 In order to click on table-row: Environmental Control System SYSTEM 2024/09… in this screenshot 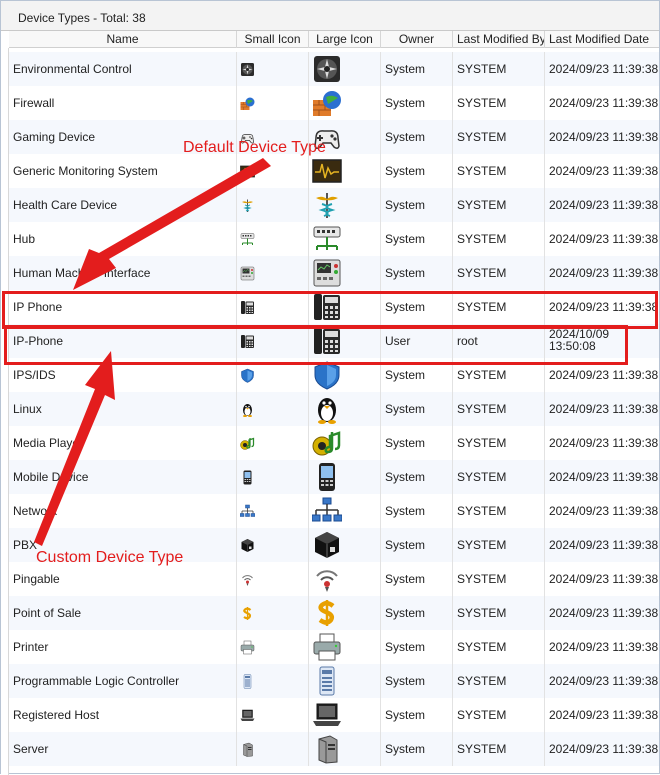, I will do `click(334, 69)`.